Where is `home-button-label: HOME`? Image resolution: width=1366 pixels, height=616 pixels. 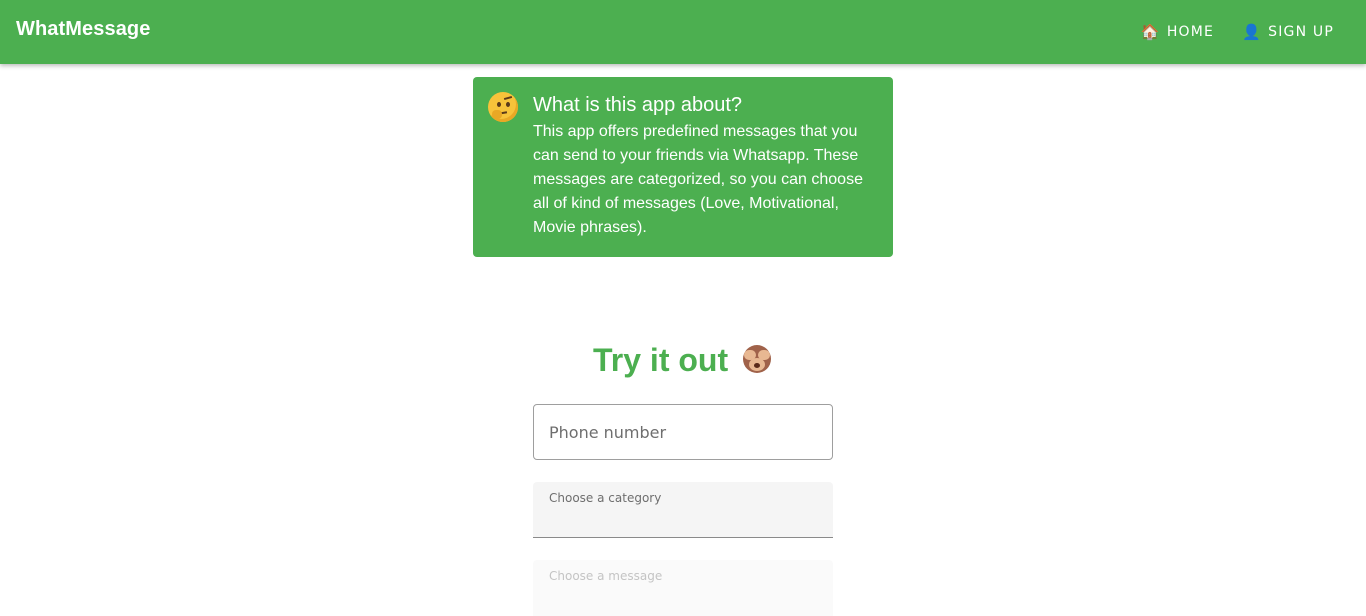
home-button-label: HOME is located at coordinates (1190, 32).